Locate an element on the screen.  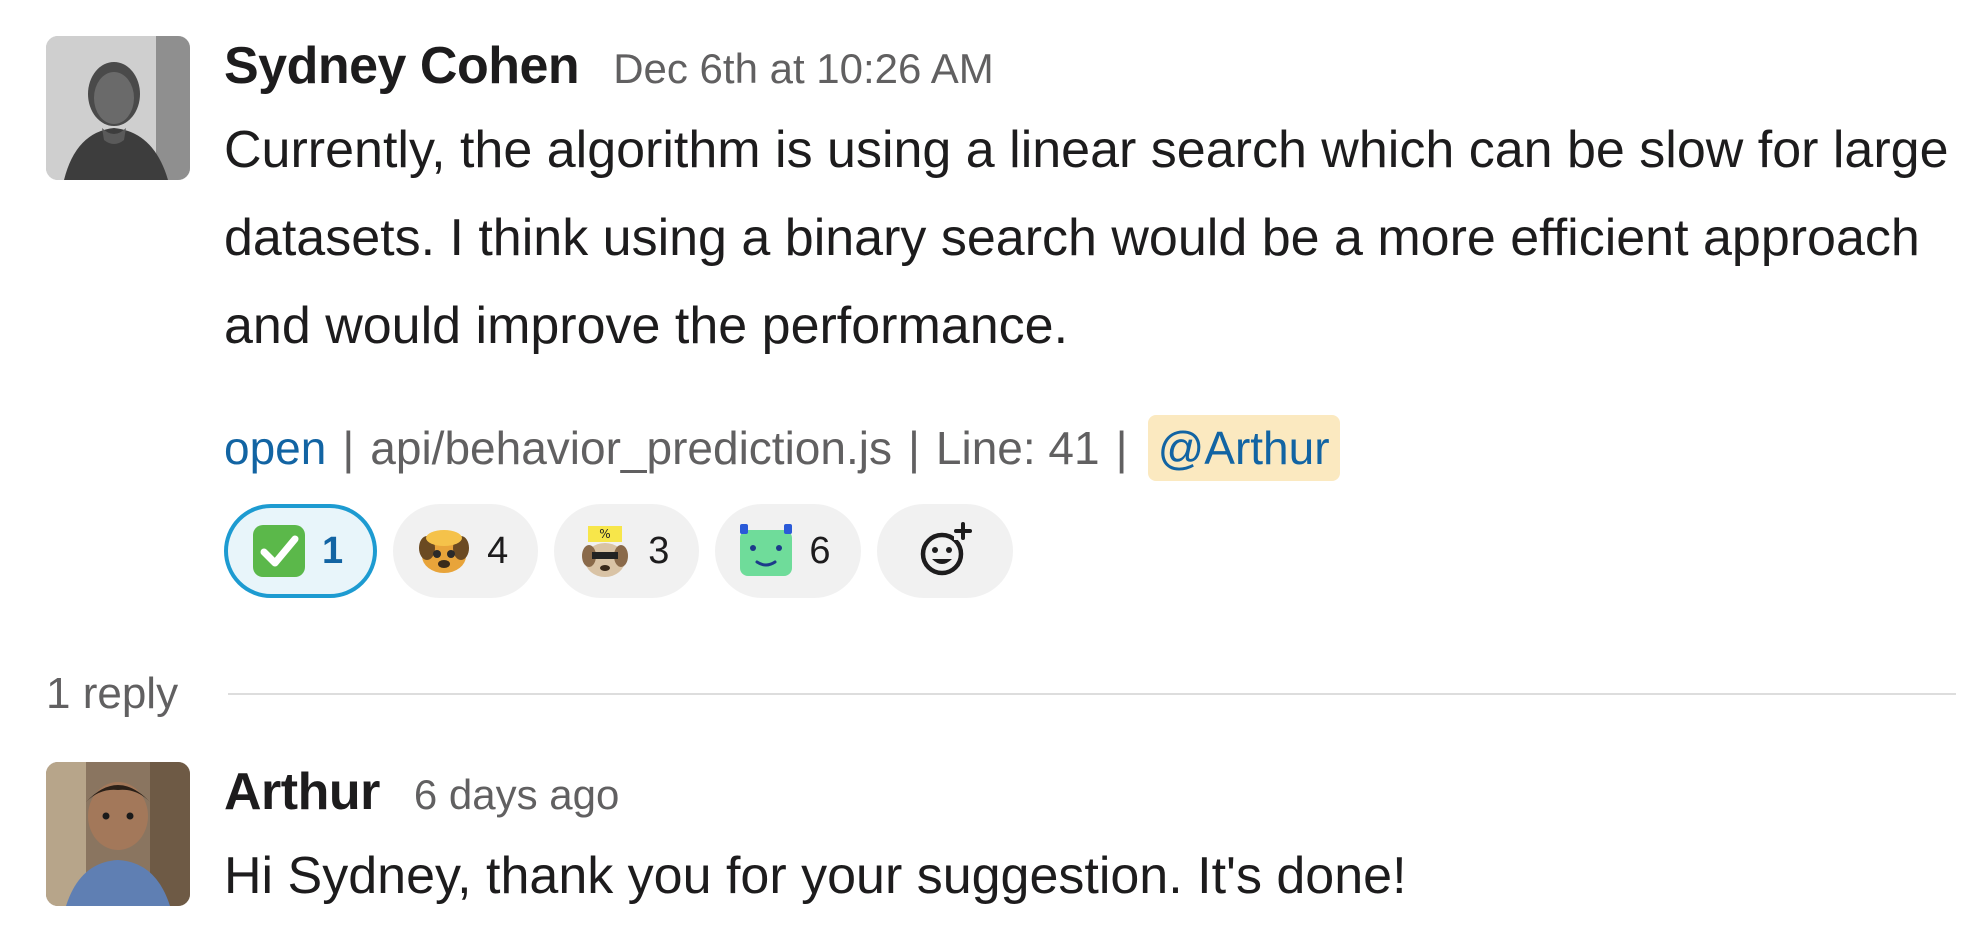
reaction-check-mark: 1 is located at coordinates (301, 551).